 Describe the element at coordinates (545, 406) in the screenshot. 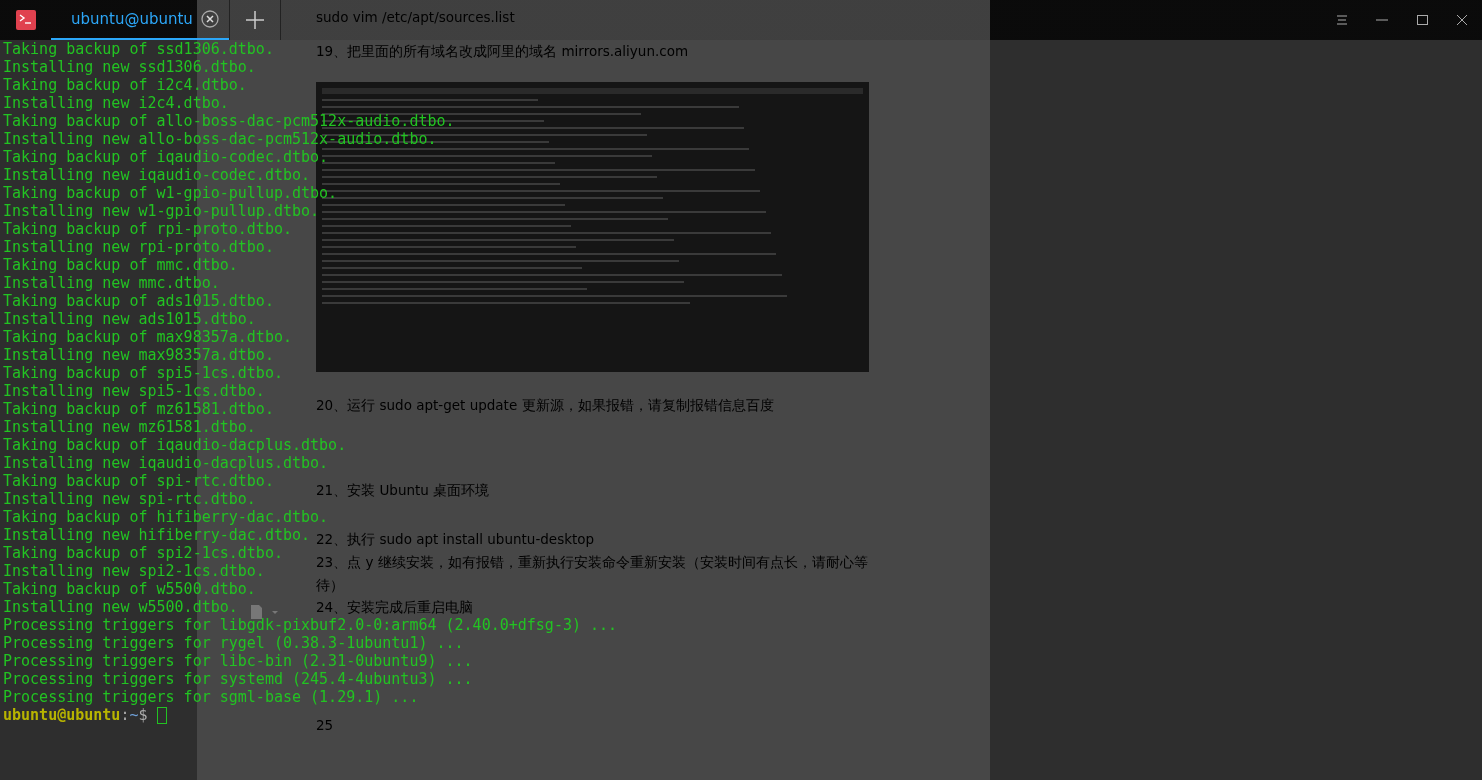

I see `document-text: 20、运行 sudo apt-get update 更新源，如果报错，请复制报错信息百度` at that location.